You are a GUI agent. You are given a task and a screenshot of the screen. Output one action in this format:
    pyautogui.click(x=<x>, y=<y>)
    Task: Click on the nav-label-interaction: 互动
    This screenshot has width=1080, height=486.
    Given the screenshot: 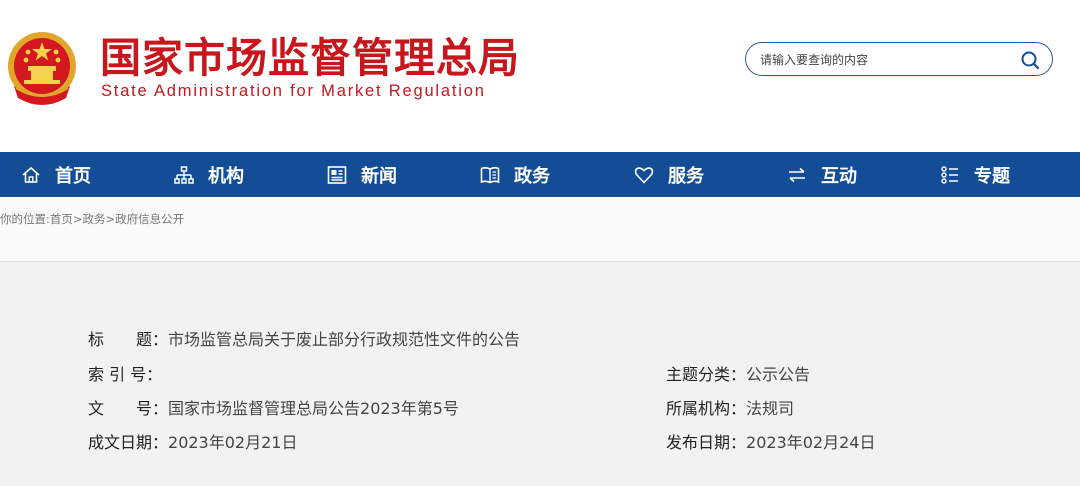 What is the action you would take?
    pyautogui.click(x=839, y=176)
    